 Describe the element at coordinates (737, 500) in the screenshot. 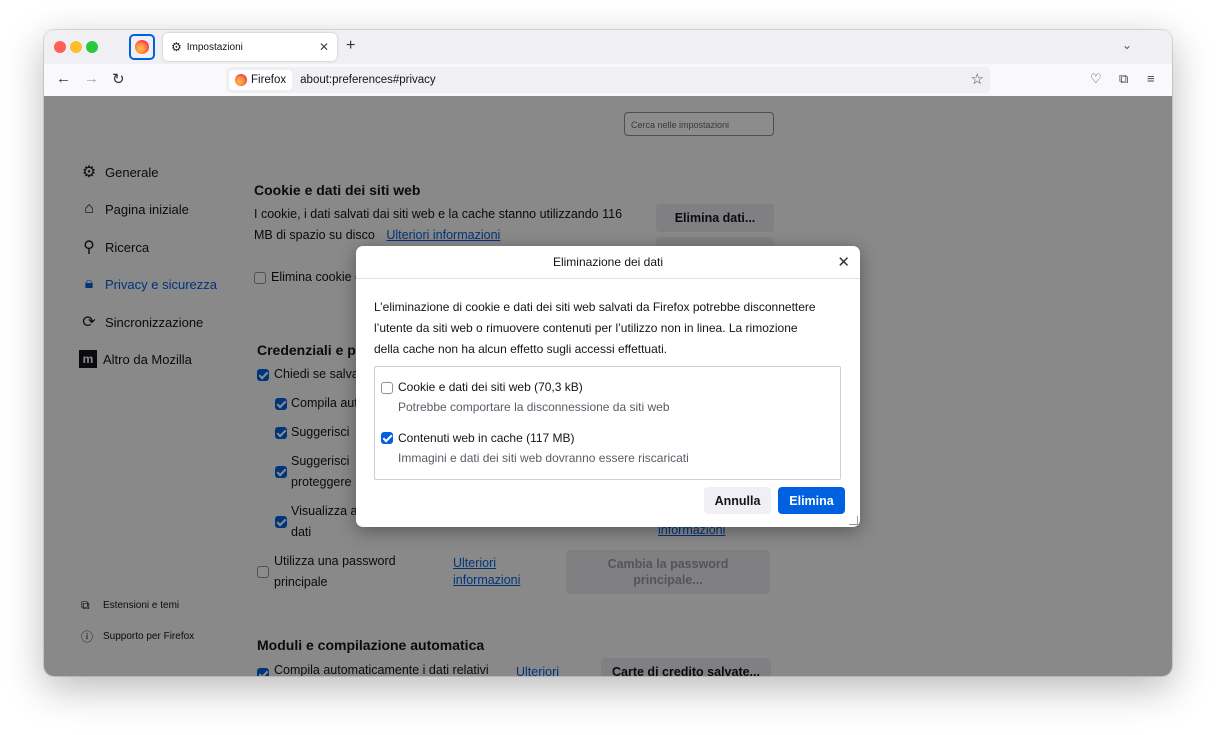

I see `cancel-button: Annulla` at that location.